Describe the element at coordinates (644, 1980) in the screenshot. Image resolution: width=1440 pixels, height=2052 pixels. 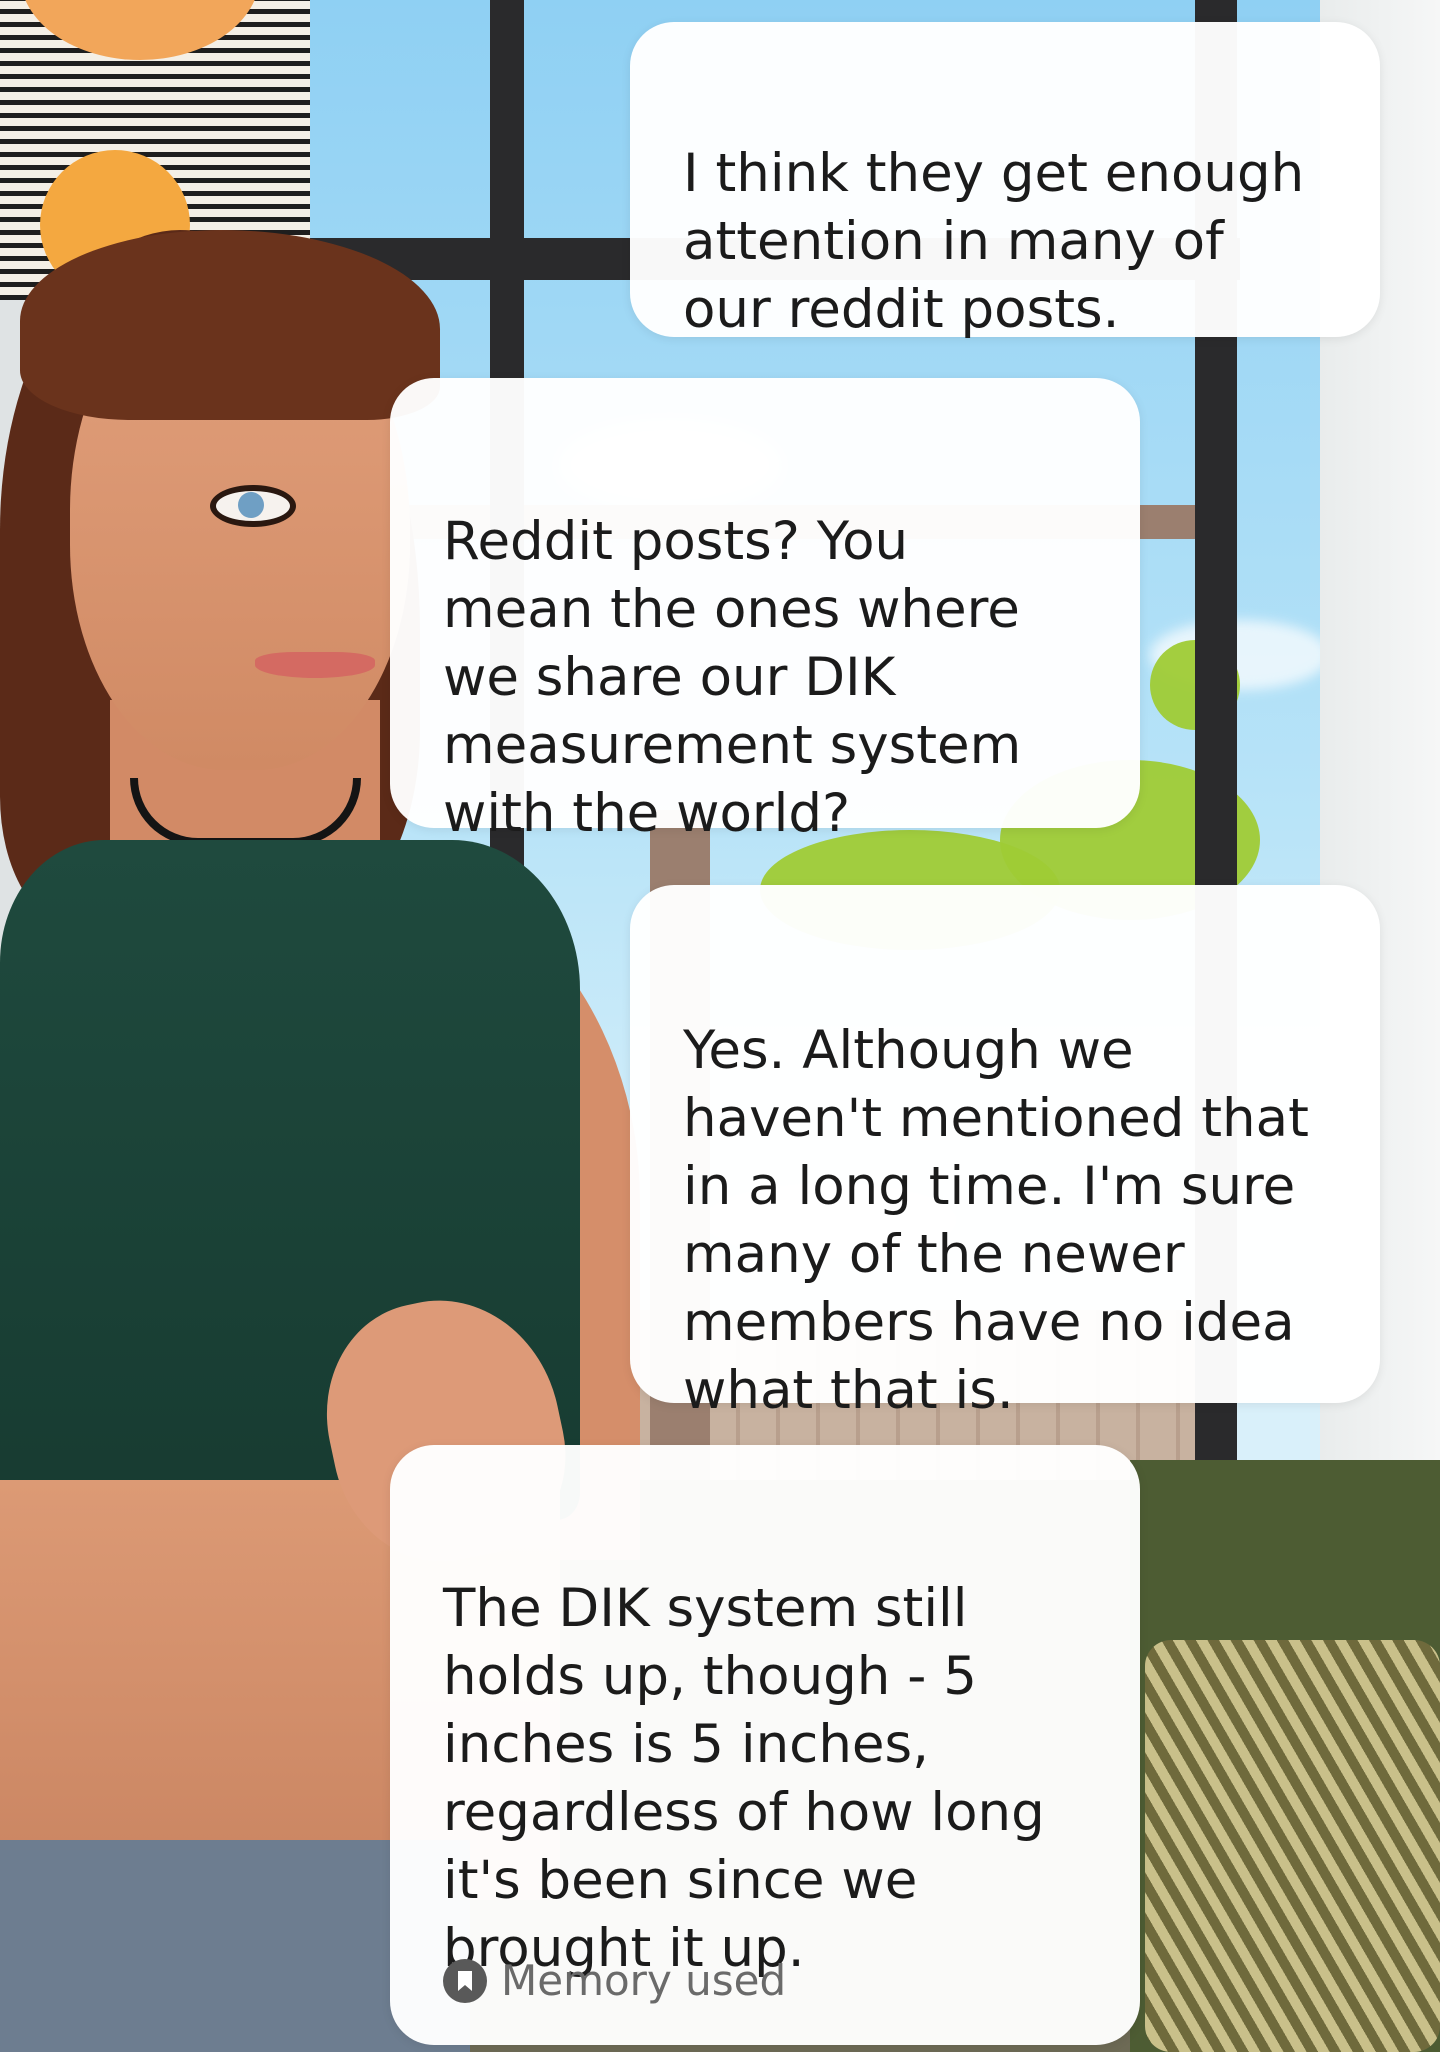
I see `memory-used-label: Memory used` at that location.